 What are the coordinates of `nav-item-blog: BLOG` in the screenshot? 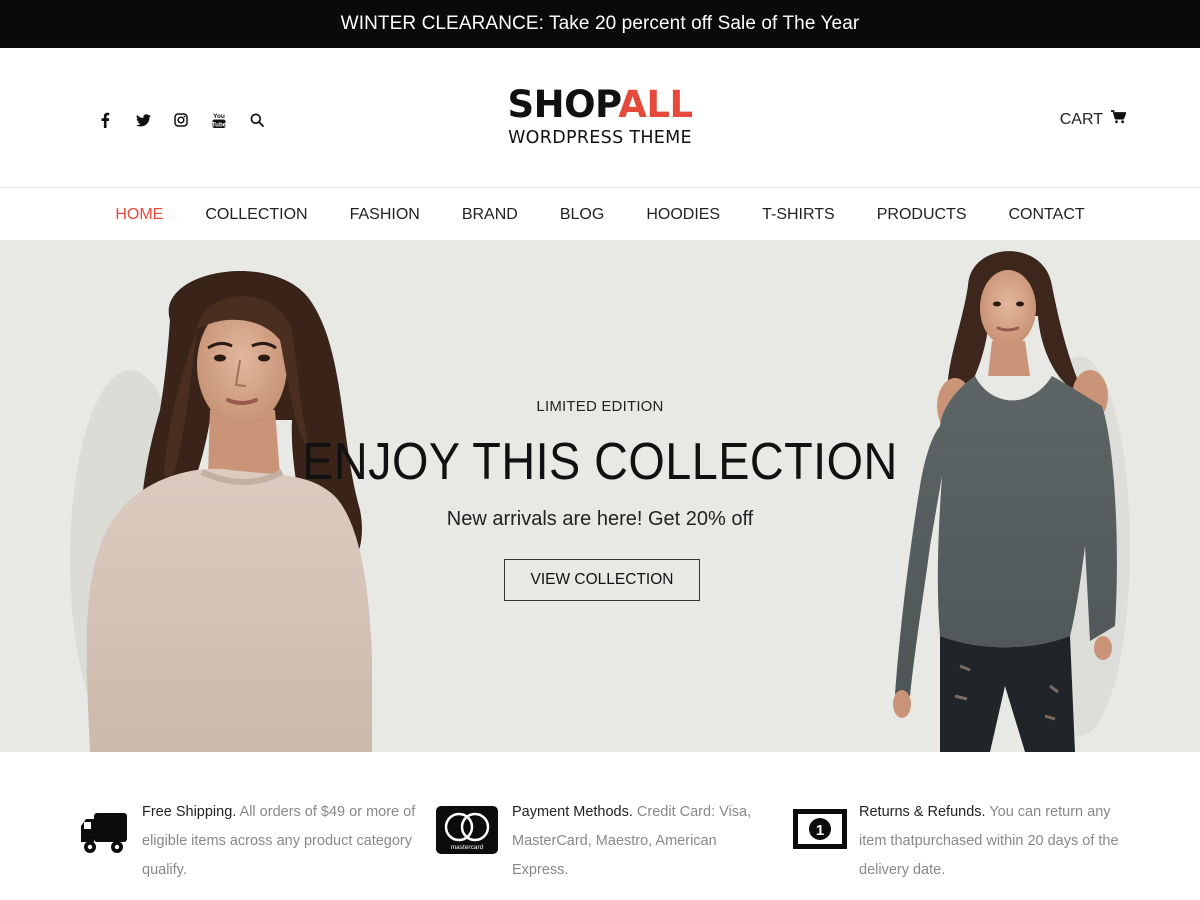 It's located at (582, 215).